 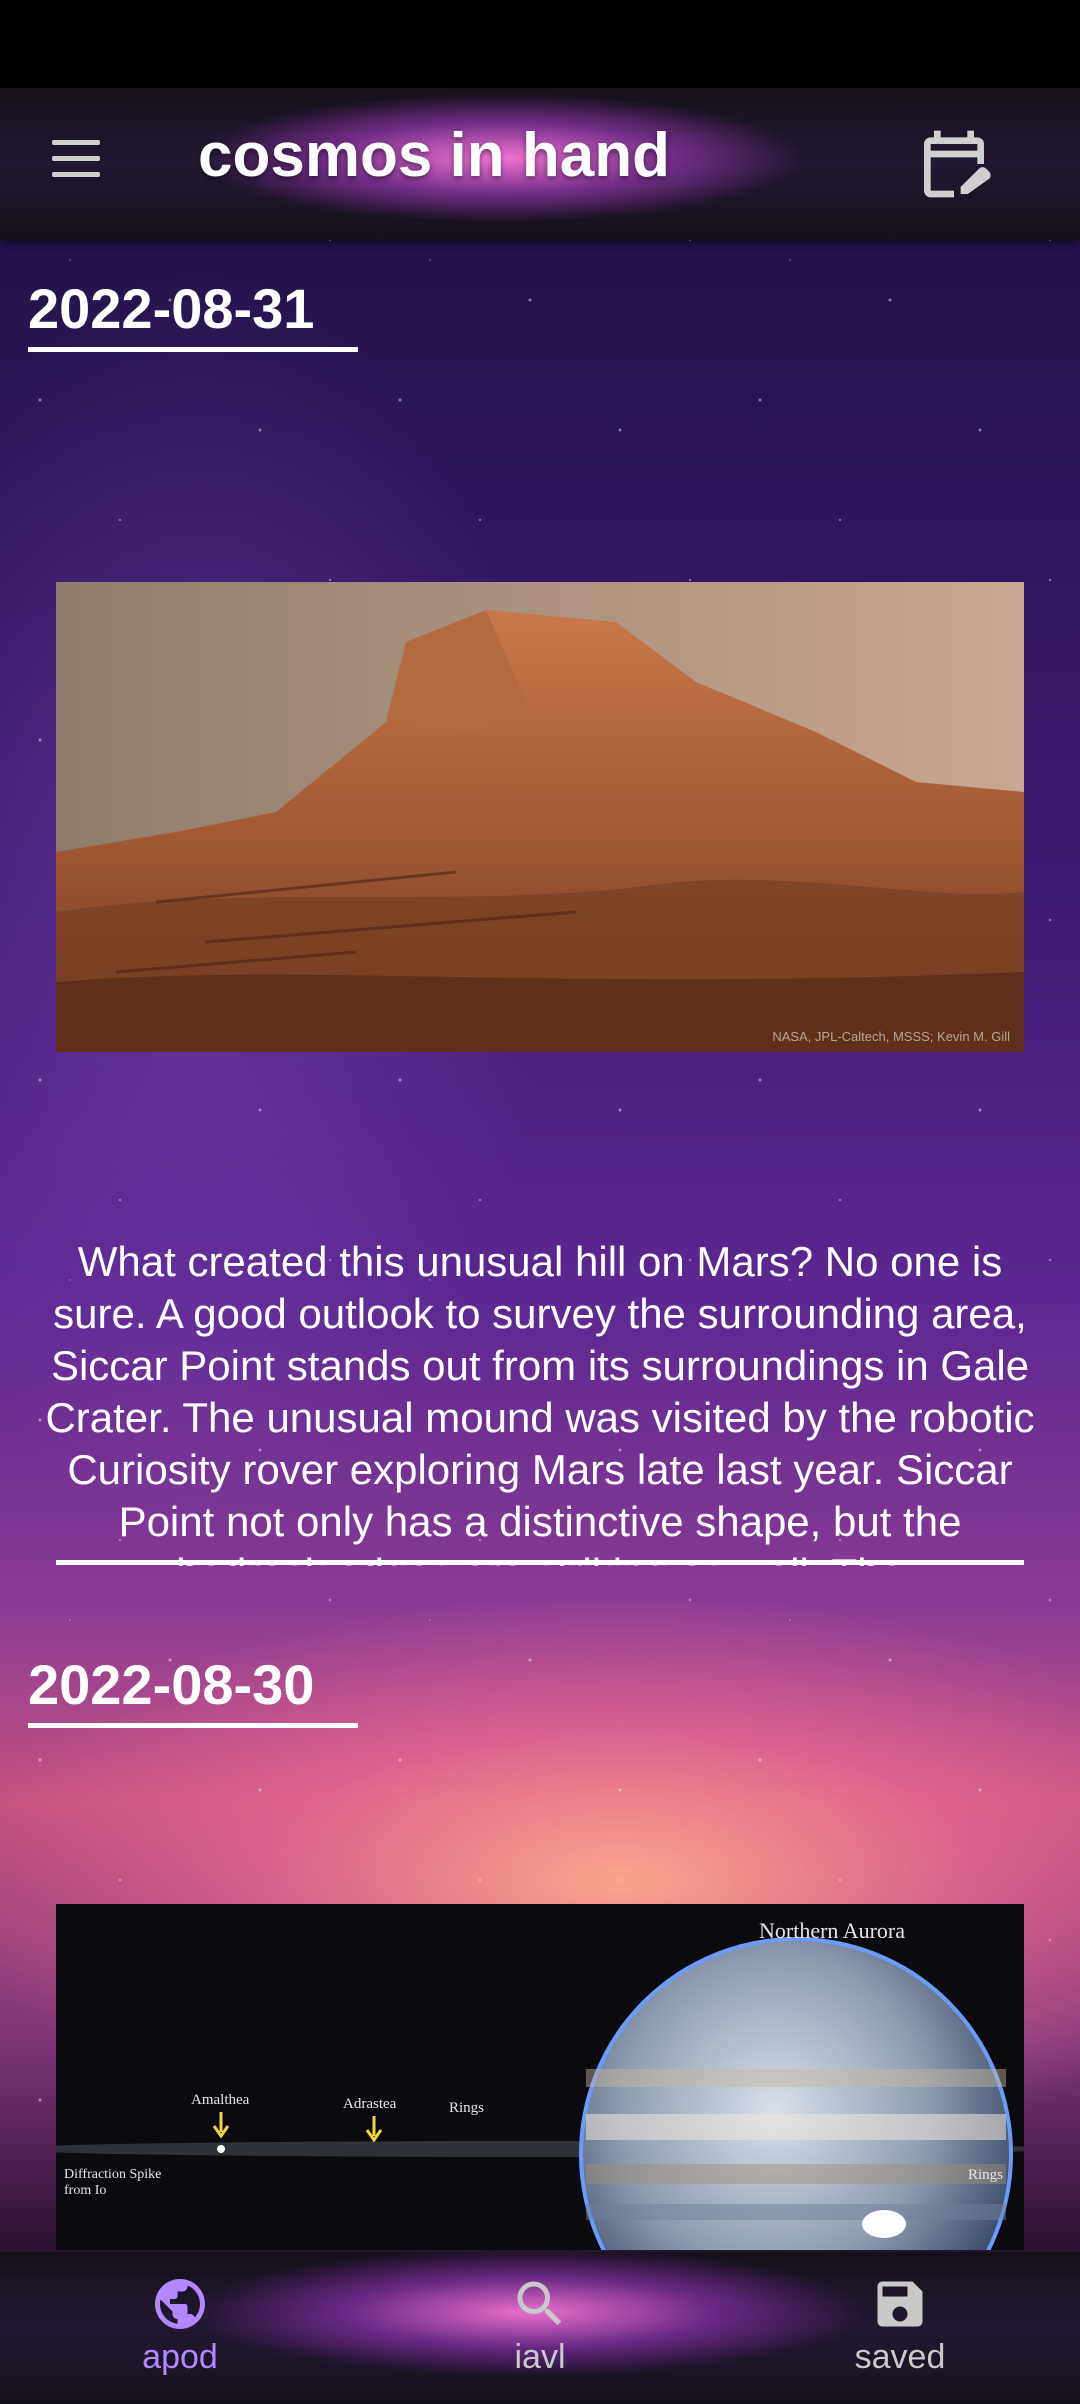 I want to click on label-northern-aurora: Northern Aurora, so click(x=832, y=1930).